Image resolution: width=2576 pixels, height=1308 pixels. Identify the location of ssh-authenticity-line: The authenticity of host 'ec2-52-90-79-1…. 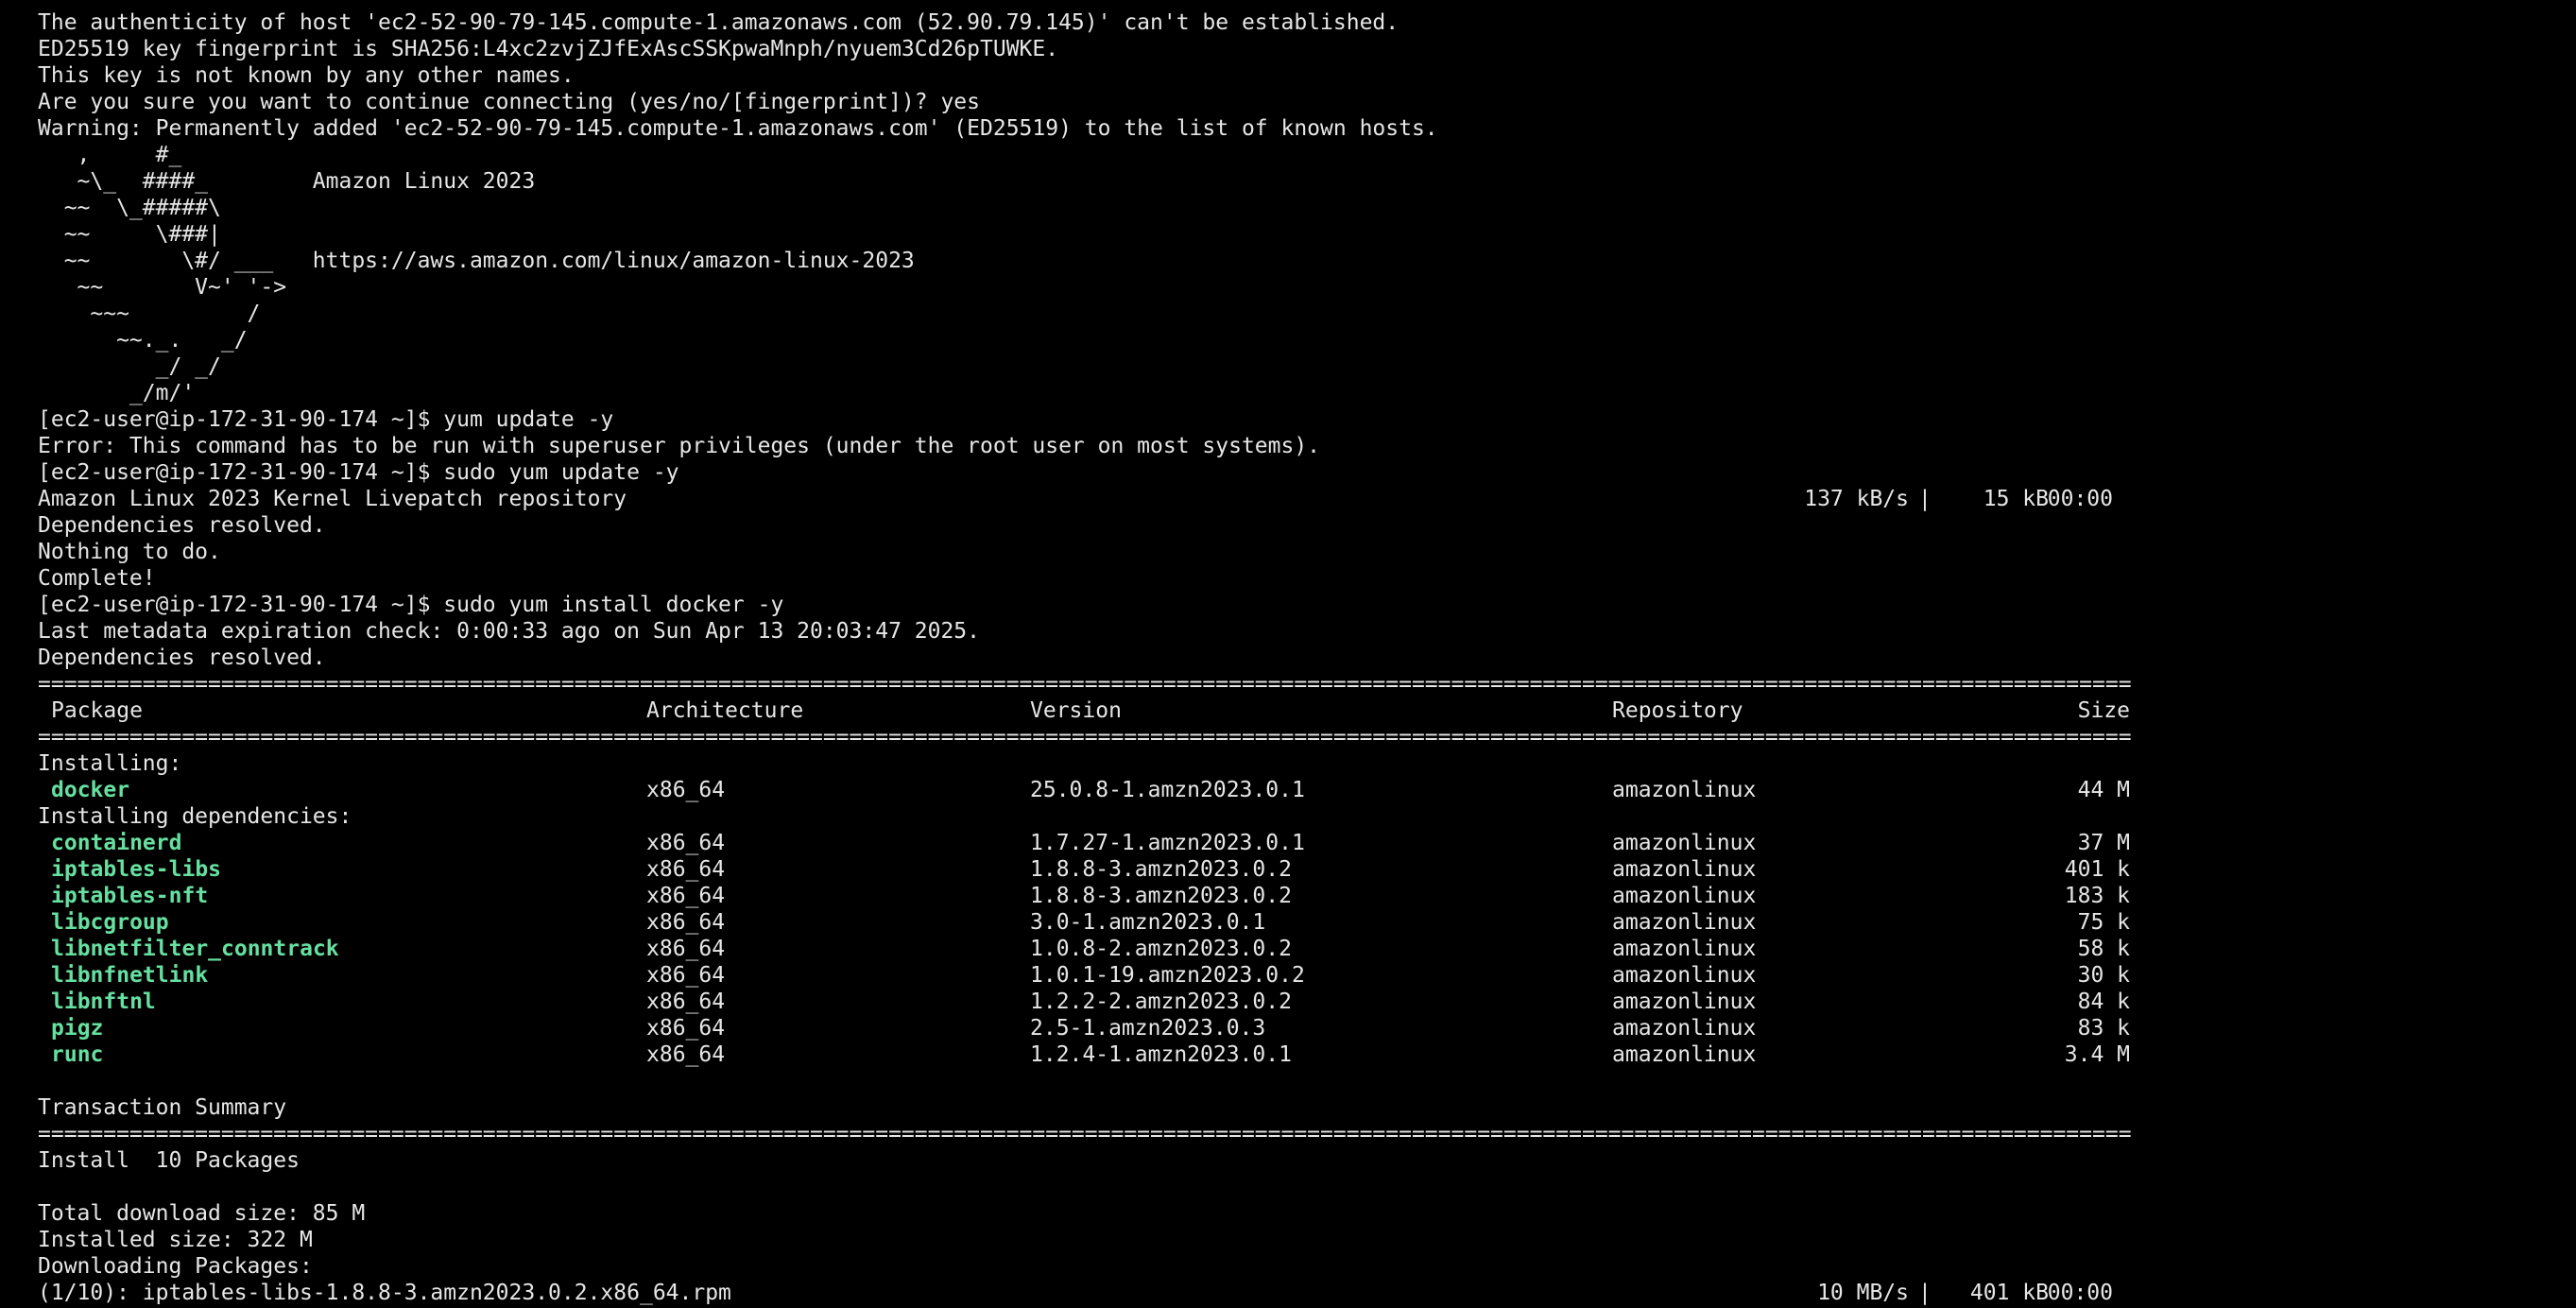
(719, 22).